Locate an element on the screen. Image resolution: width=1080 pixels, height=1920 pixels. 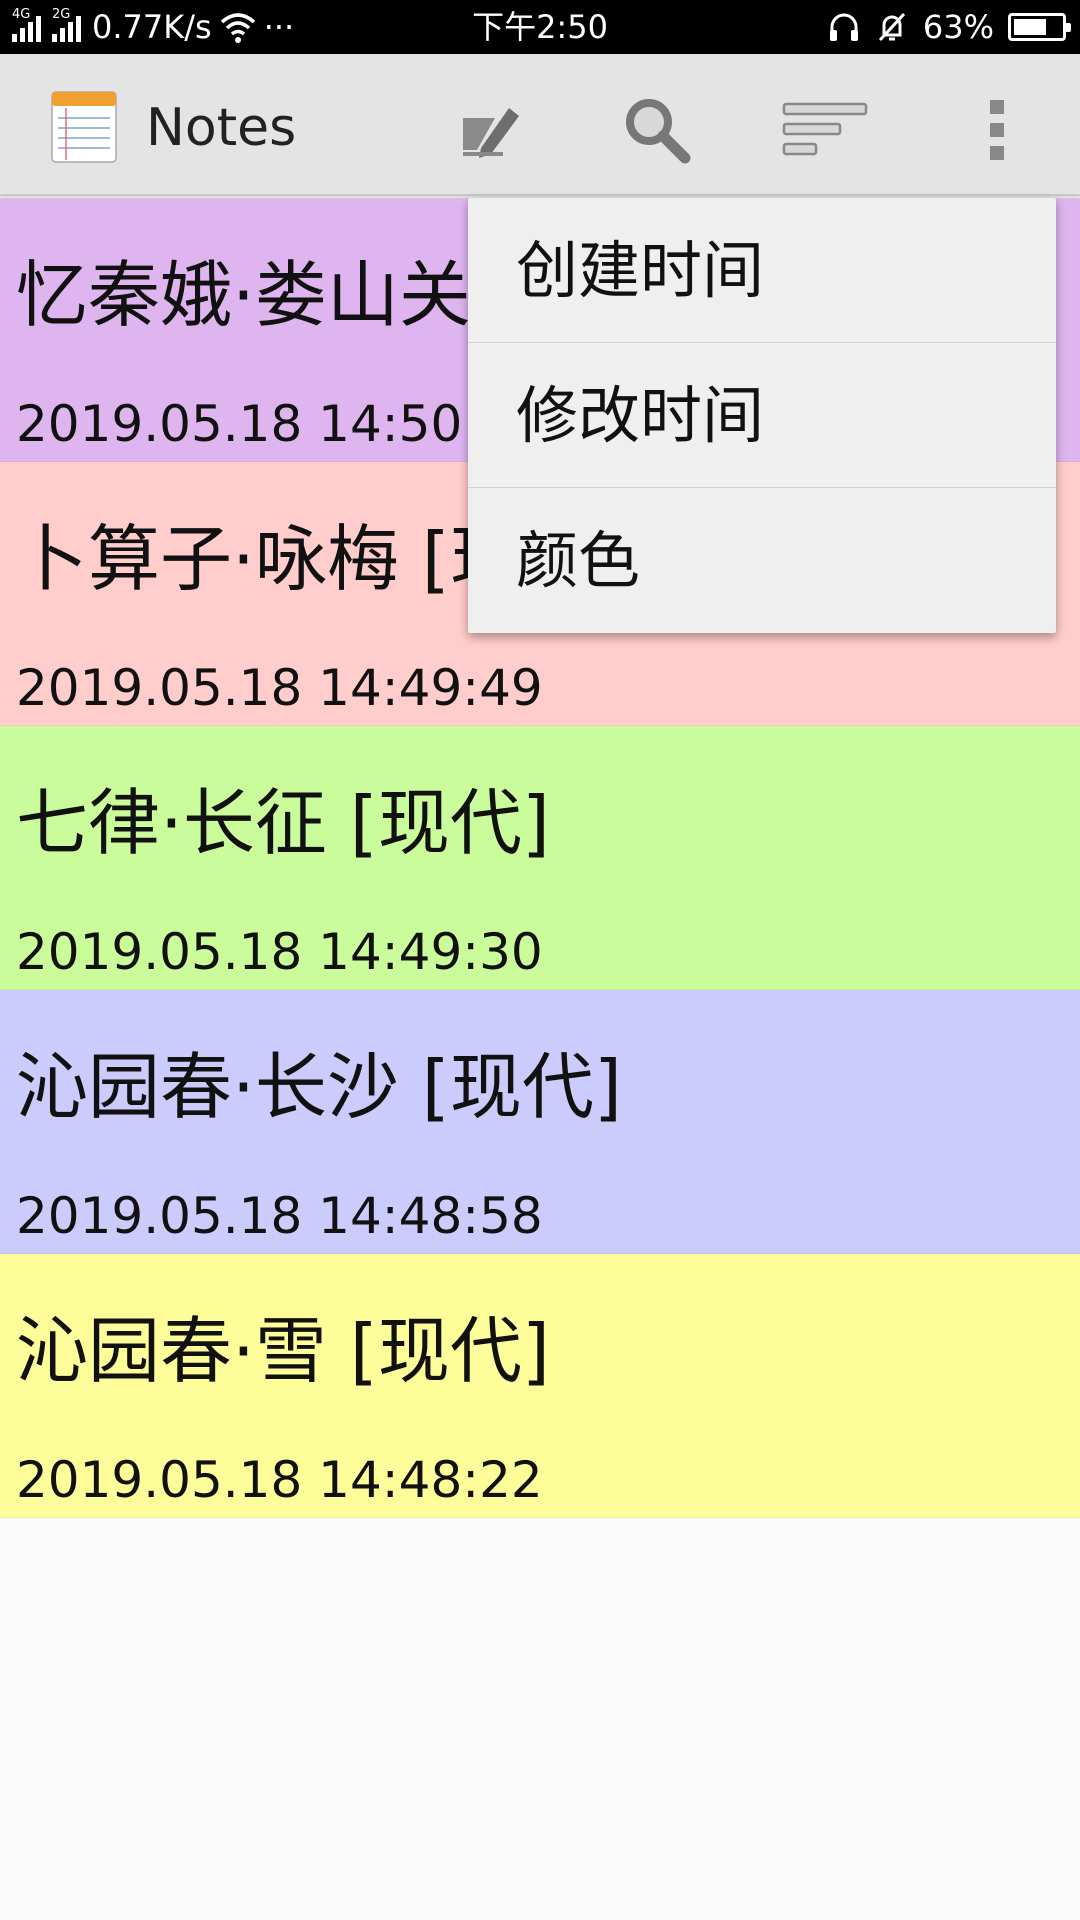
note-title: 沁园春·长沙 [现代] is located at coordinates (319, 1087).